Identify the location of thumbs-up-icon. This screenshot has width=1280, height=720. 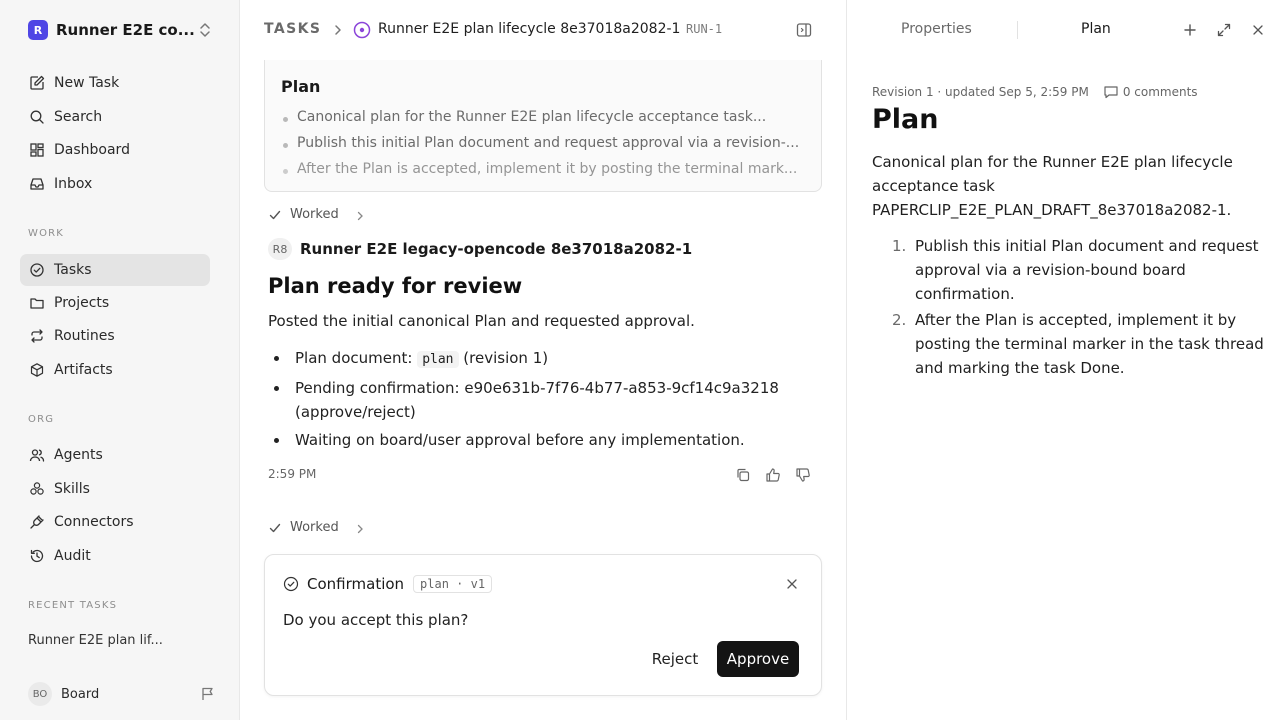
(773, 475).